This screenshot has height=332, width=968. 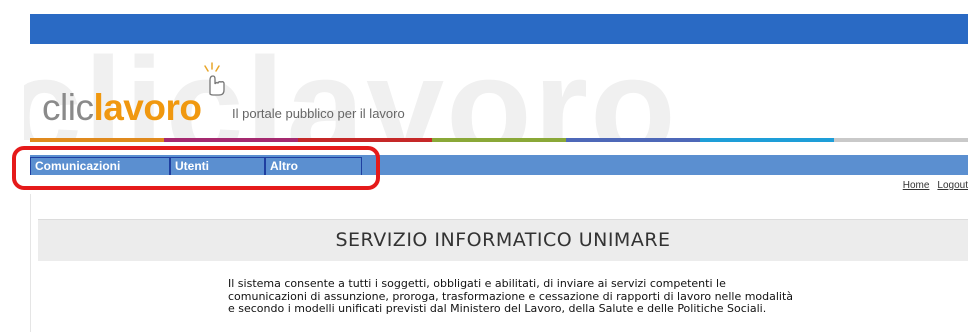 I want to click on page-title-box: SERVIZIO INFORMATICO UNIMARE, so click(x=503, y=240).